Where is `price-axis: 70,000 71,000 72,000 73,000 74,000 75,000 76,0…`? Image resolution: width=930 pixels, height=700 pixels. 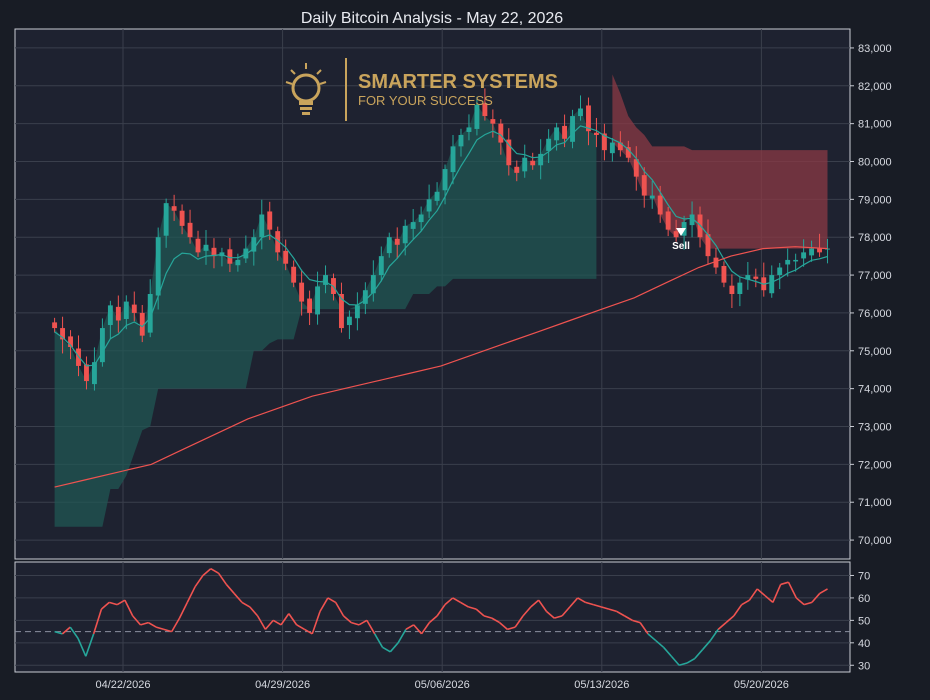 price-axis: 70,000 71,000 72,000 73,000 74,000 75,000 76,0… is located at coordinates (871, 295).